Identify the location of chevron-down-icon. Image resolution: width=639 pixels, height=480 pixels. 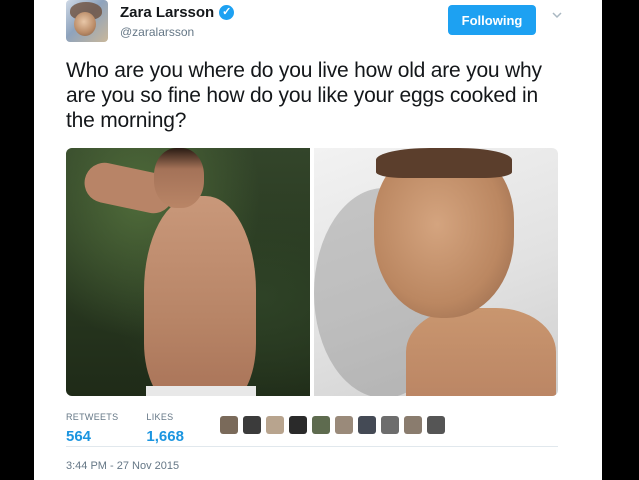
(557, 15).